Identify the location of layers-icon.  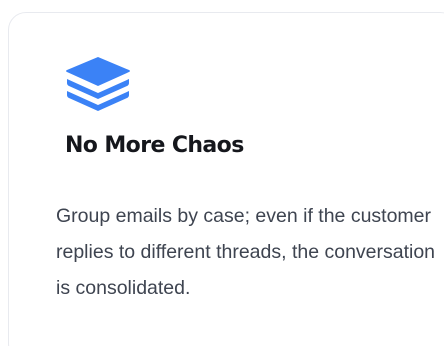
(98, 83).